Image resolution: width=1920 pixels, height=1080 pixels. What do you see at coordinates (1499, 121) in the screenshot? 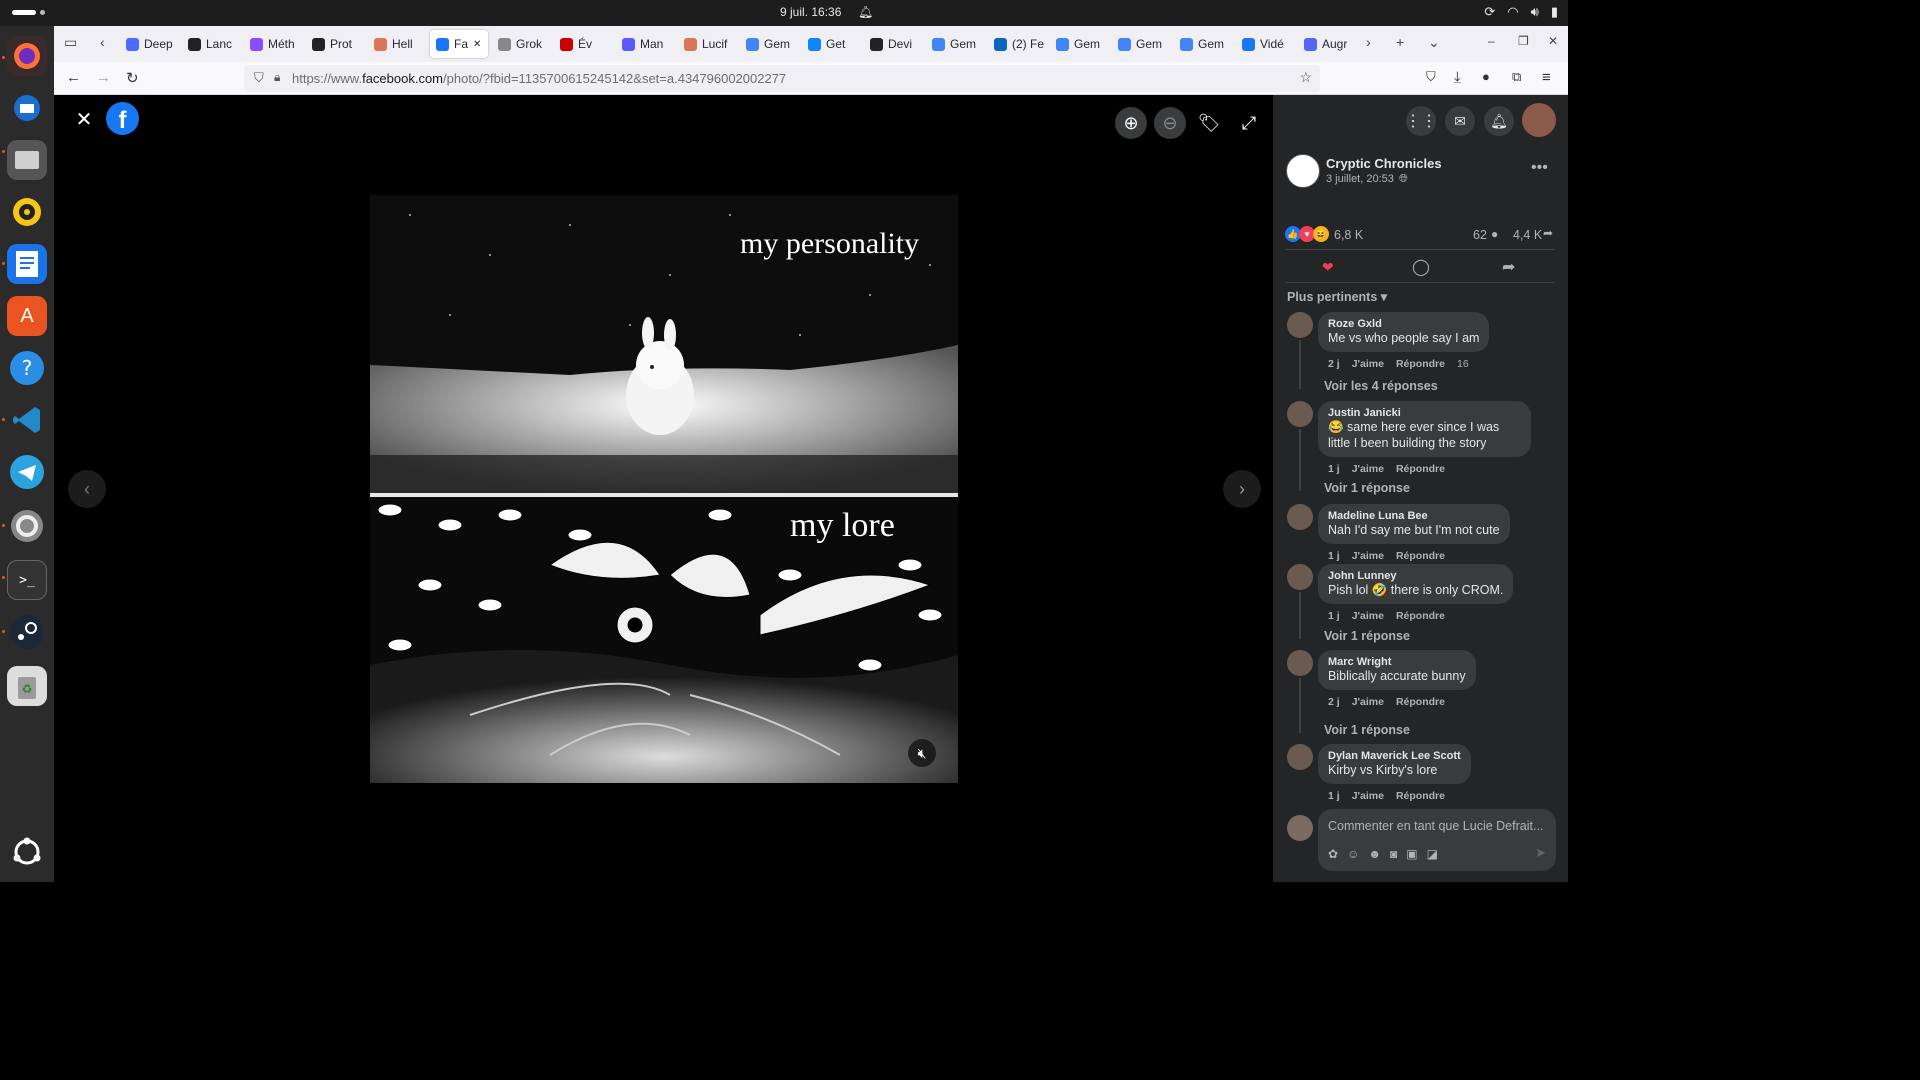
I see `notifications-icon: 🔔︎` at bounding box center [1499, 121].